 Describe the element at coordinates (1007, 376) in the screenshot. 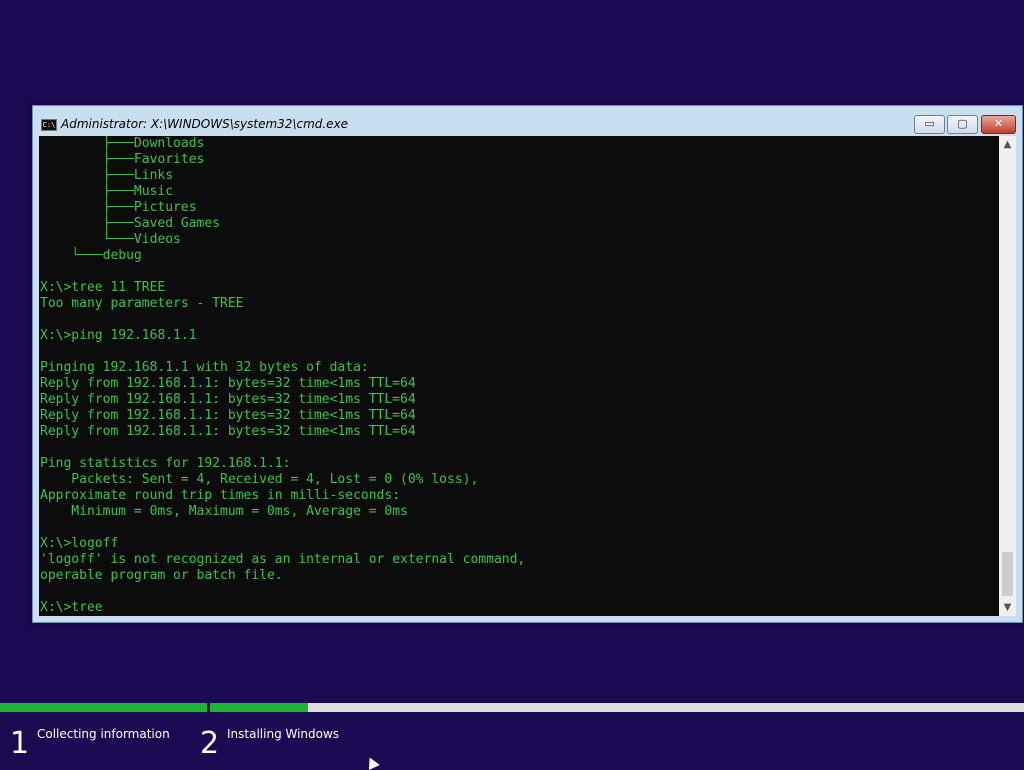

I see `vertical-scrollbar: ▲ ▼` at that location.